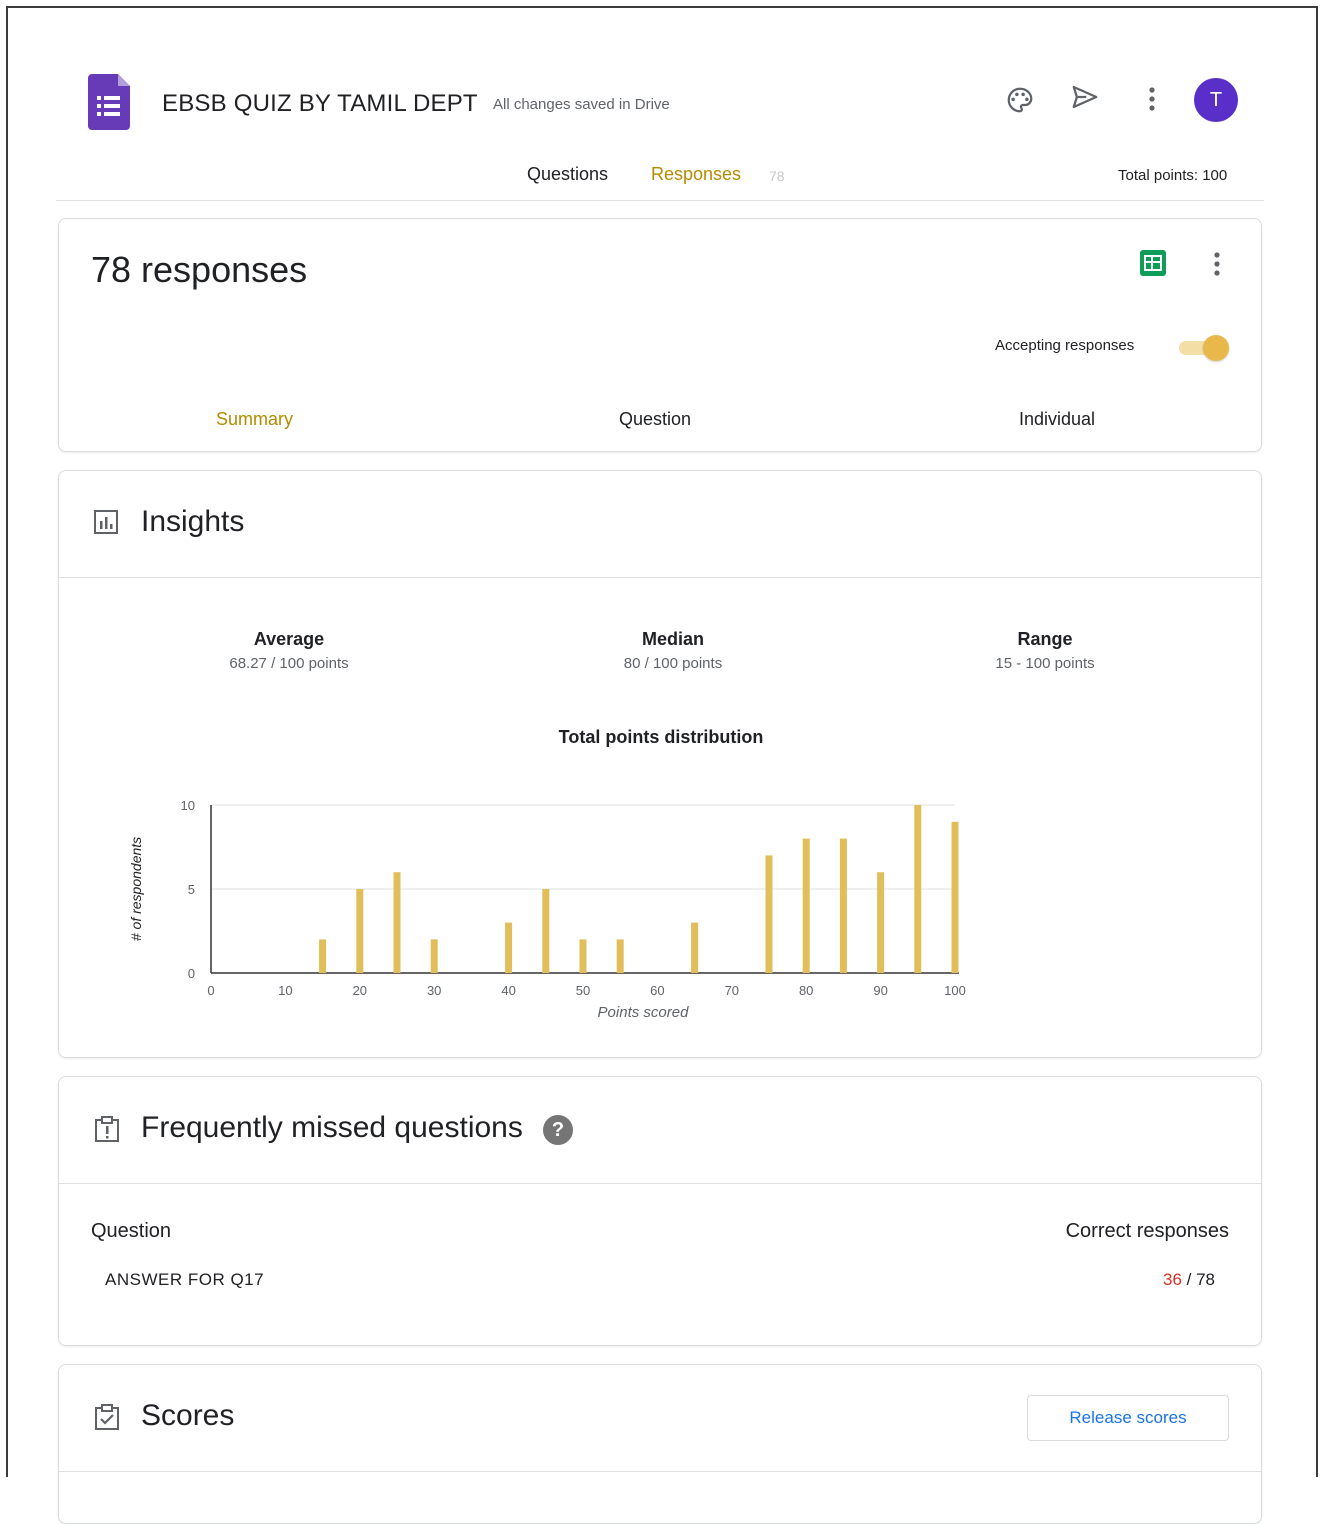 Image resolution: width=1320 pixels, height=1524 pixels. What do you see at coordinates (199, 269) in the screenshot?
I see `responses-count-title: 78 responses` at bounding box center [199, 269].